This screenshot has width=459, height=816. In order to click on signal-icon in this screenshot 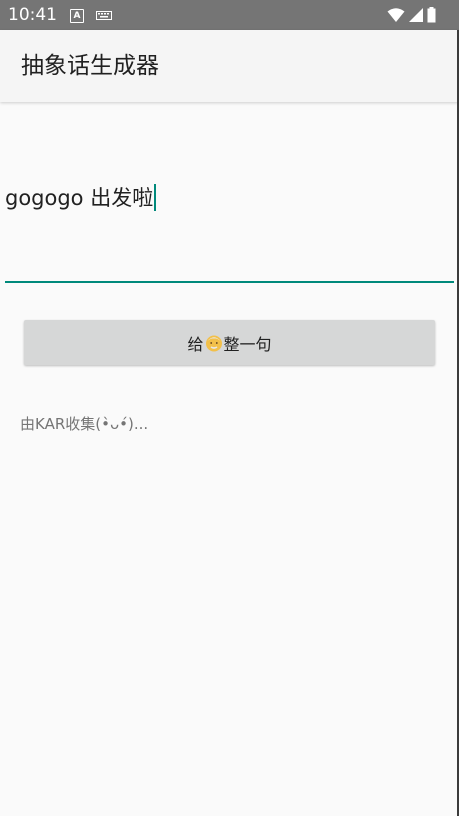, I will do `click(416, 15)`.